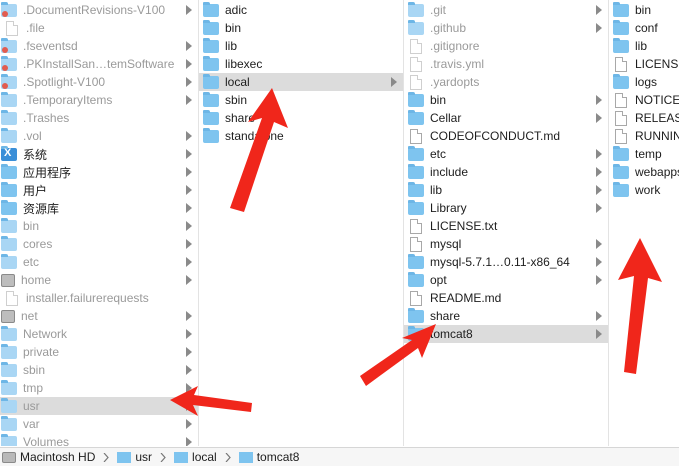  What do you see at coordinates (99, 424) in the screenshot?
I see `folder-item: var` at bounding box center [99, 424].